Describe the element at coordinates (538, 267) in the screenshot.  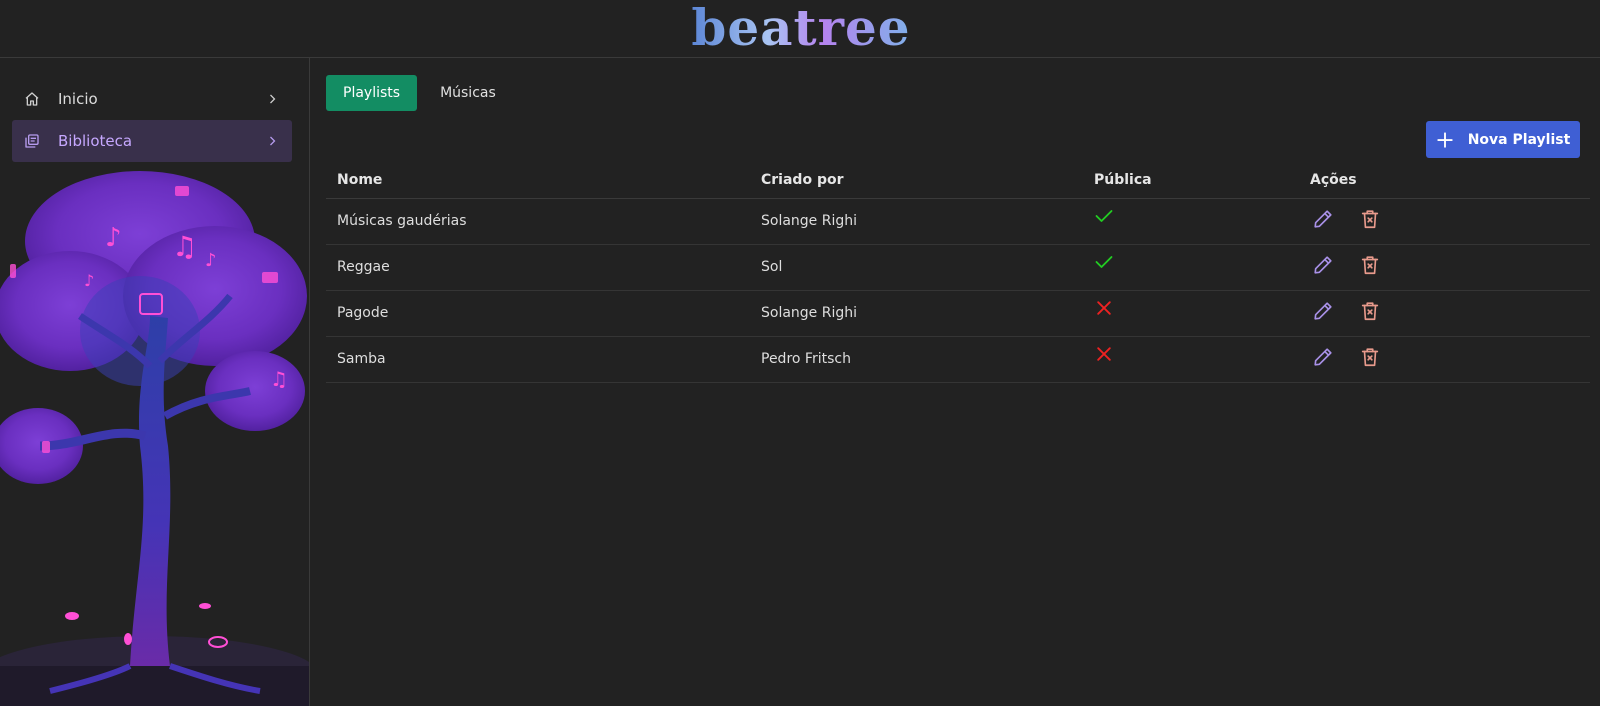
I see `cell-nome: Reggae` at that location.